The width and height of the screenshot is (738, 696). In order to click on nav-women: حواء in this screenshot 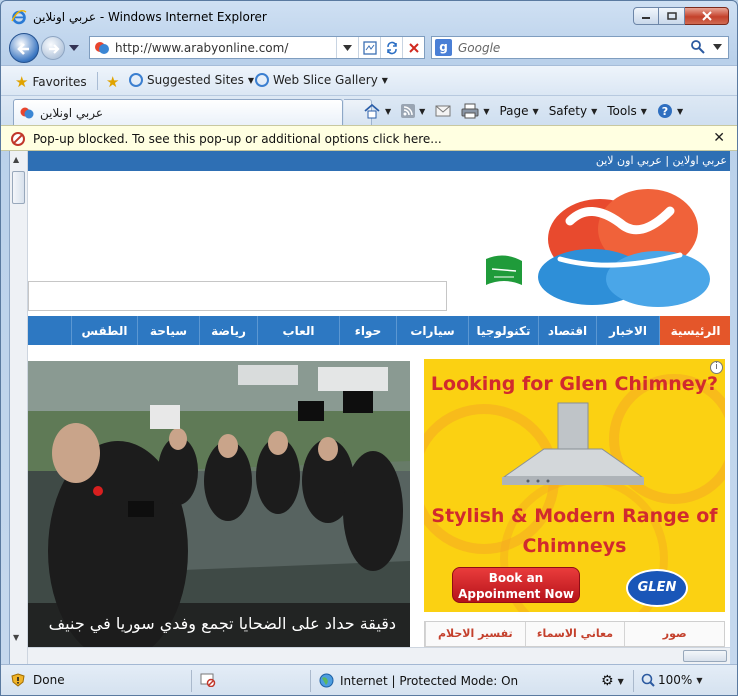, I will do `click(367, 330)`.